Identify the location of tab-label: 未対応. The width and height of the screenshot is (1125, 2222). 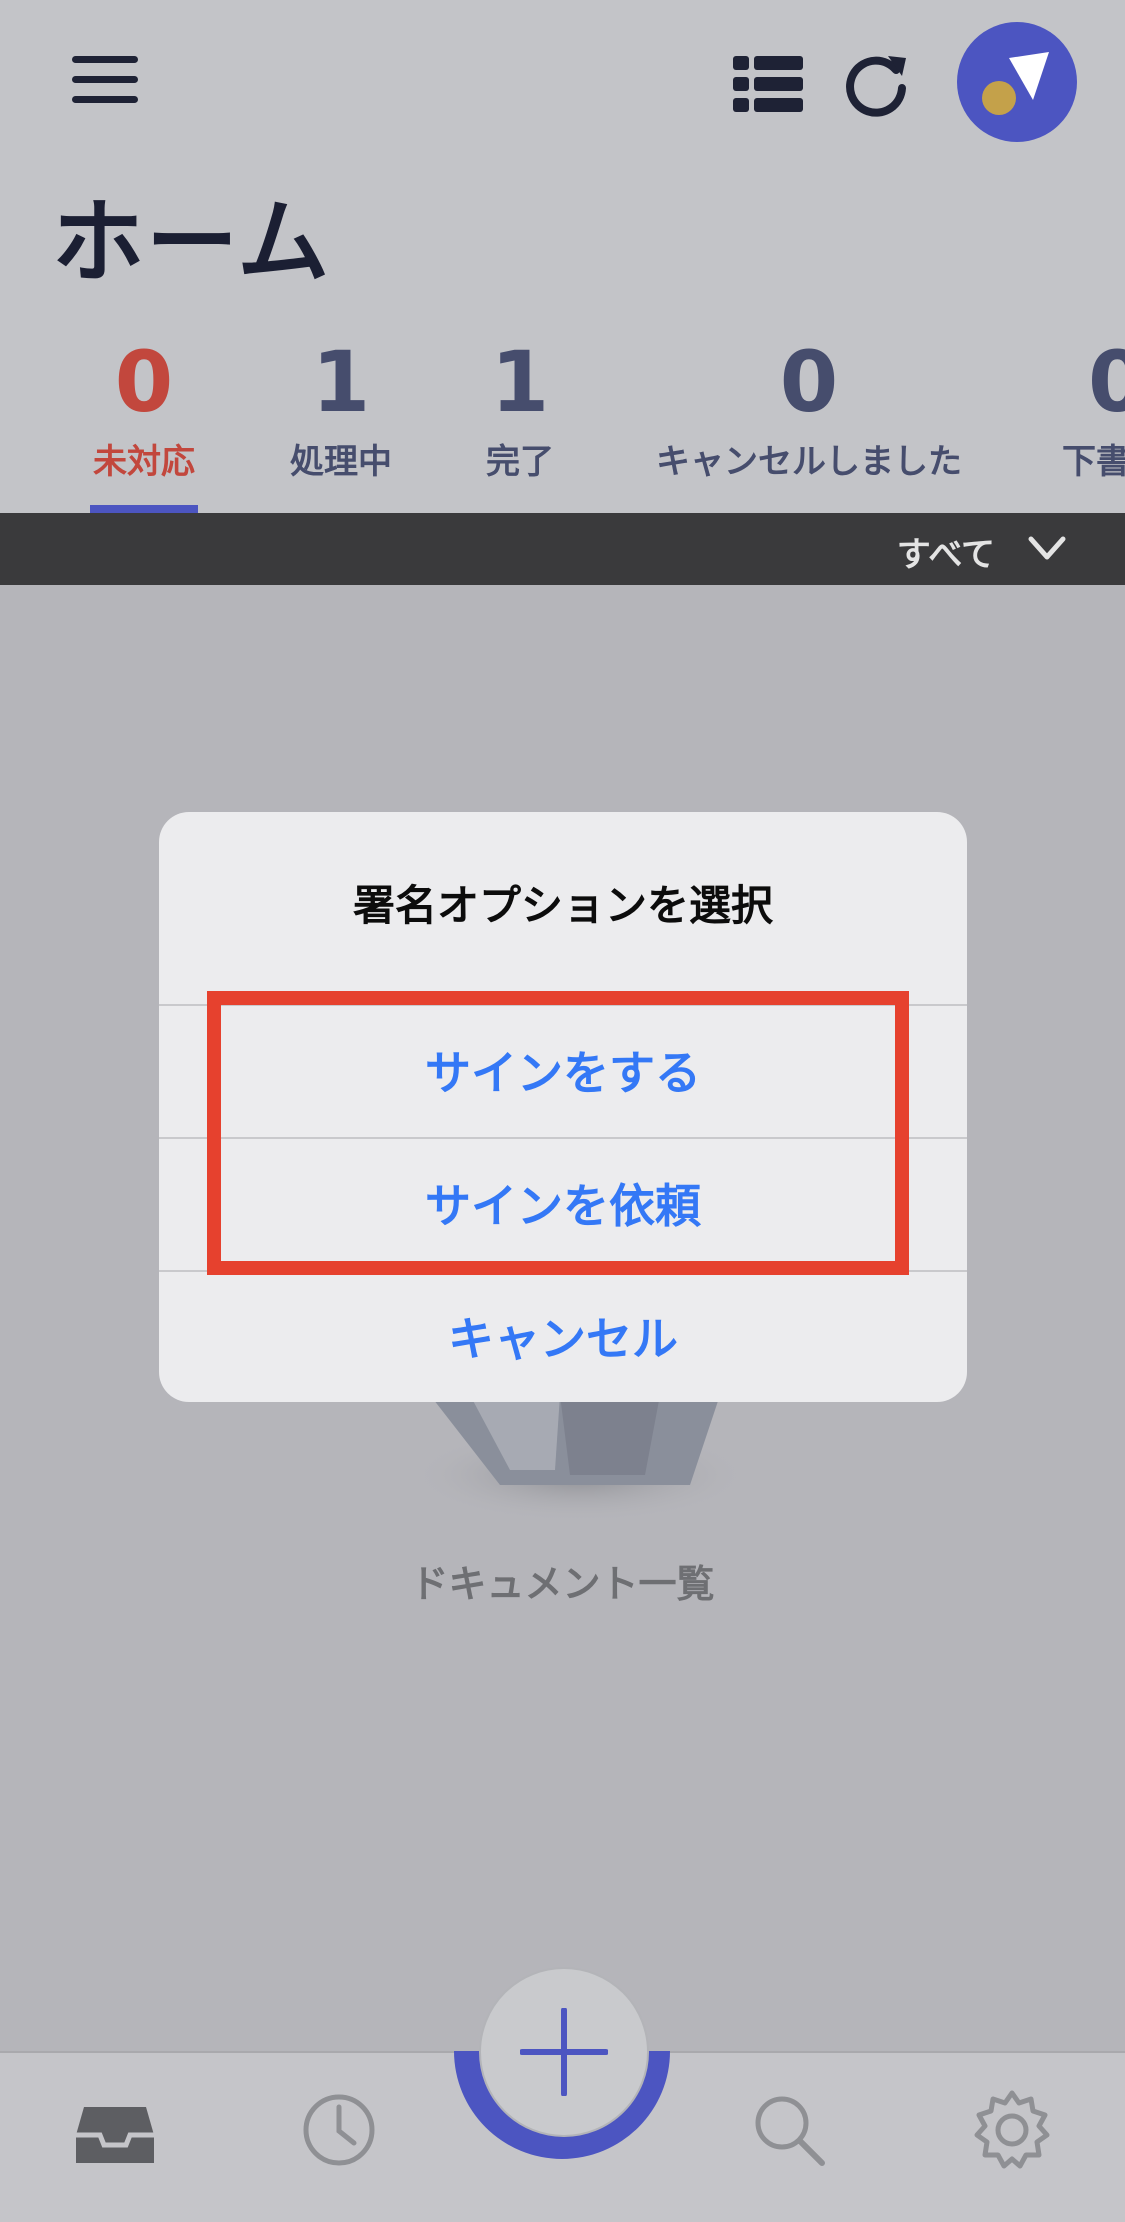
(144, 462).